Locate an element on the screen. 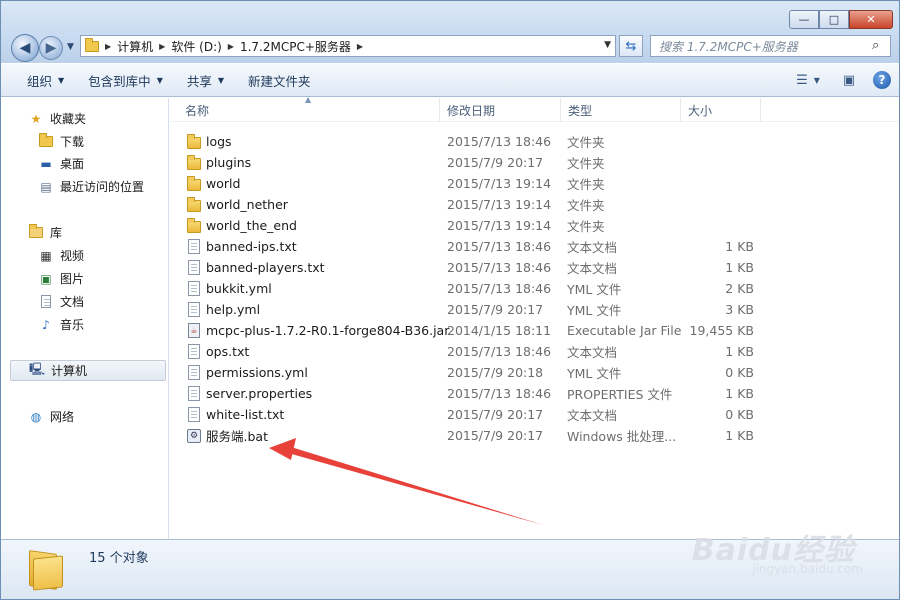 The image size is (900, 600). file-row: help.yml 2015/7/9 20:17 YML 文件 3 KB is located at coordinates (534, 309).